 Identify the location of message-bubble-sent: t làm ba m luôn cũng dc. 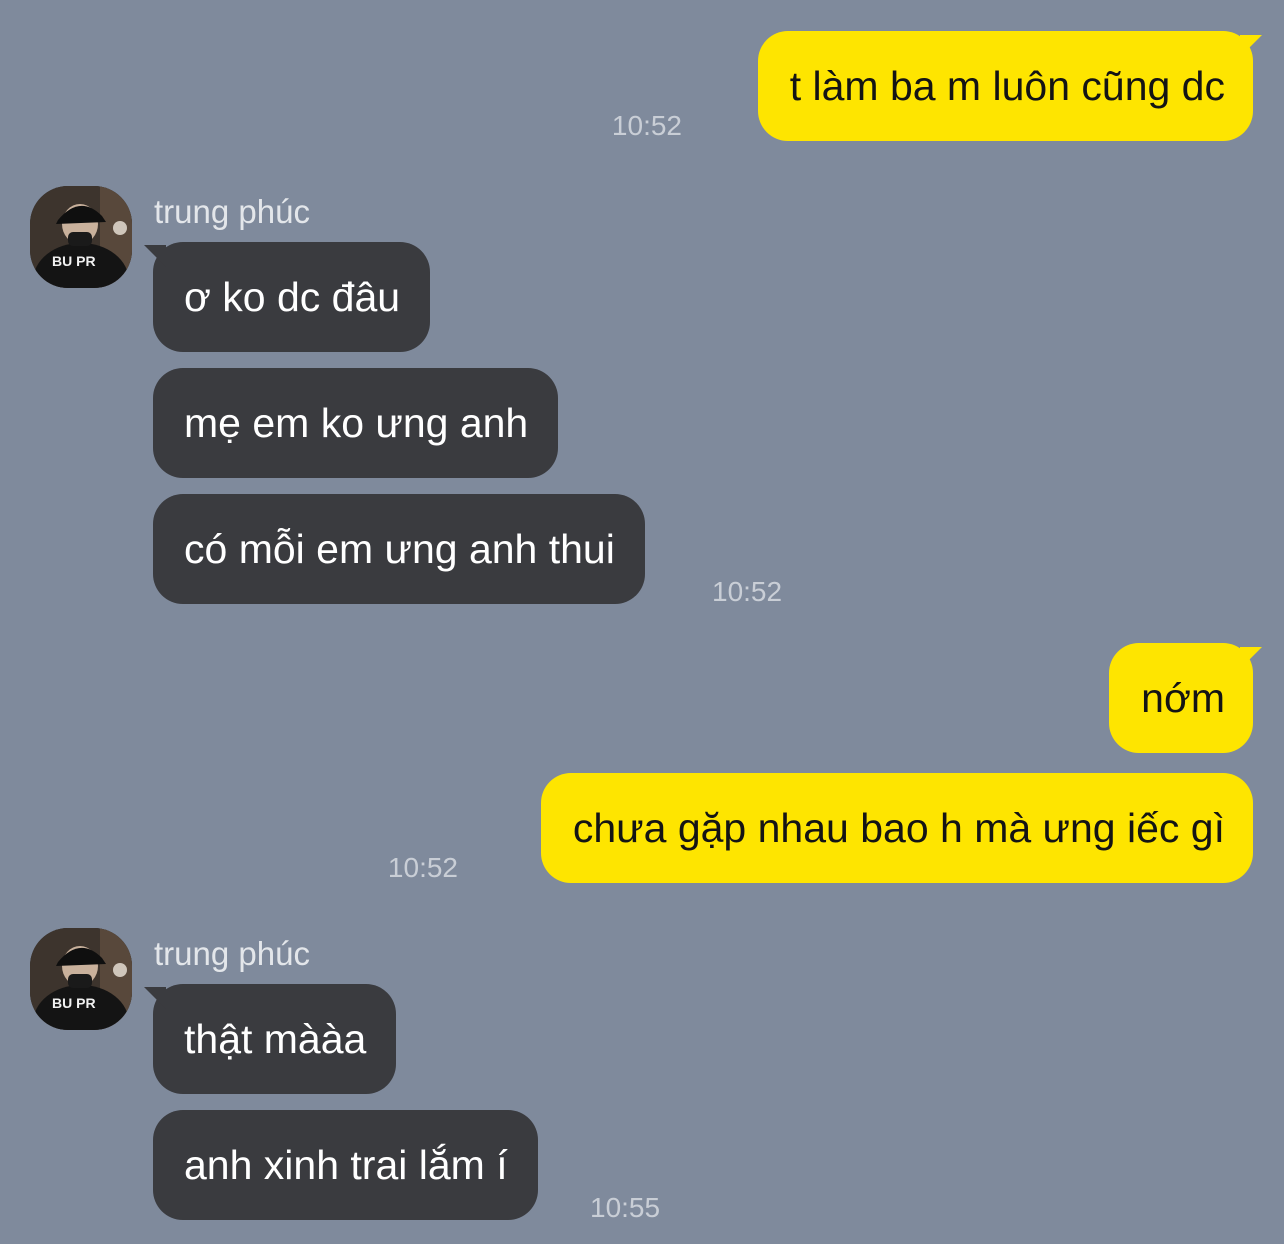
(1009, 86).